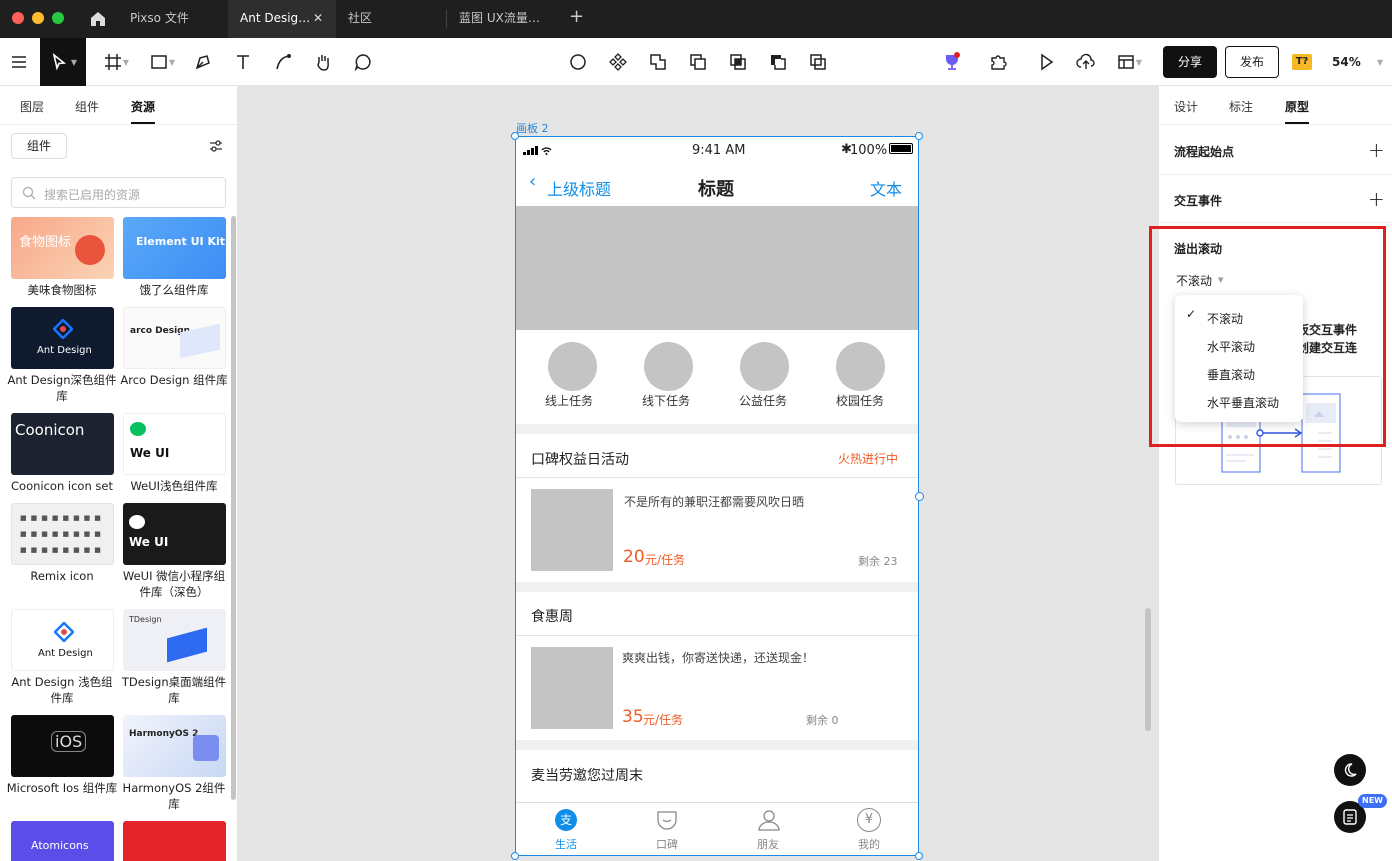 The height and width of the screenshot is (861, 1392). Describe the element at coordinates (162, 62) in the screenshot. I see `rectangle-tool-icon: ▼` at that location.